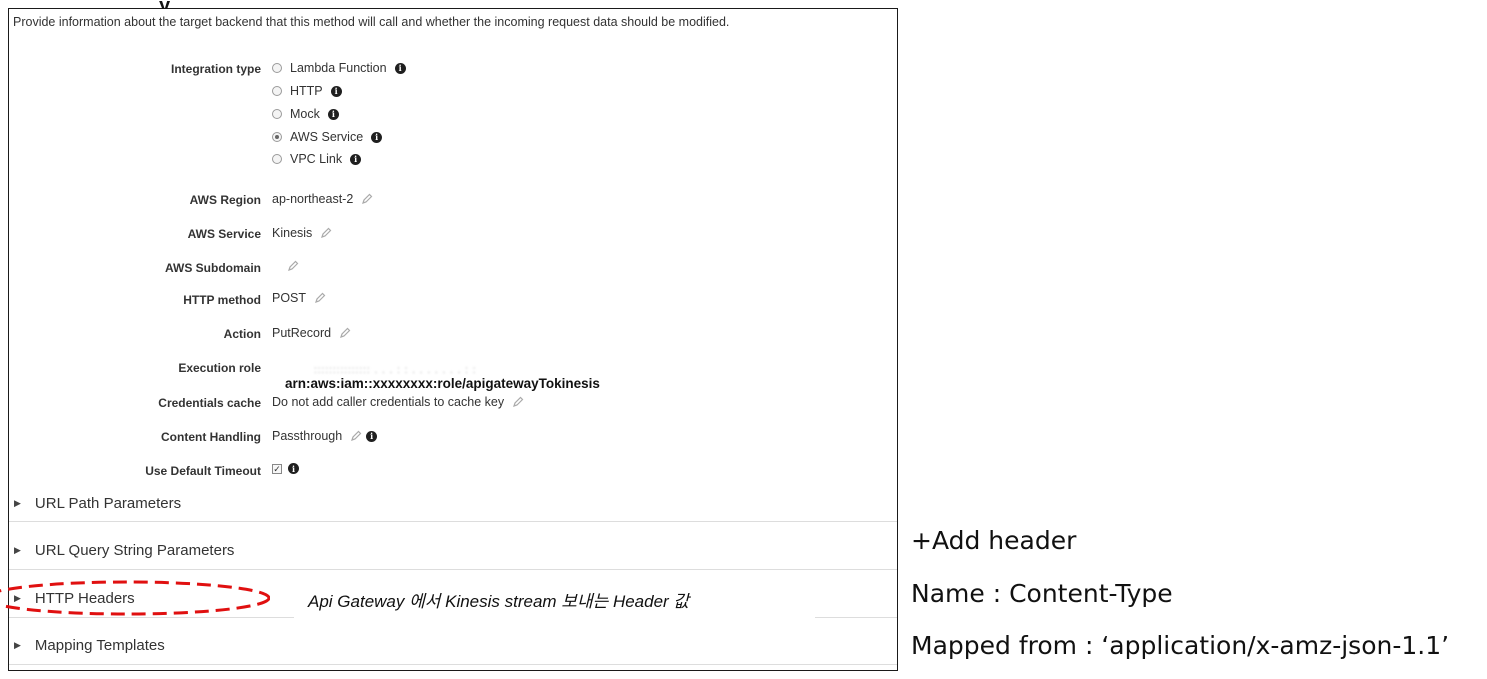  What do you see at coordinates (277, 468) in the screenshot?
I see `checkbox-icon: ✓` at bounding box center [277, 468].